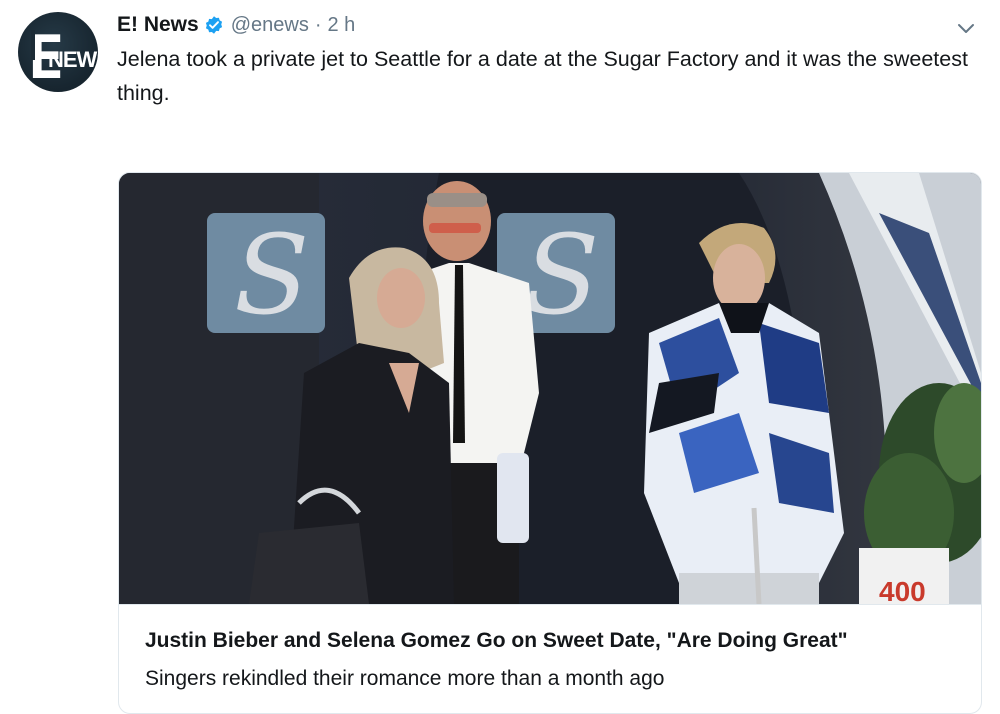 The width and height of the screenshot is (1000, 714). What do you see at coordinates (214, 25) in the screenshot?
I see `verified-badge-icon` at bounding box center [214, 25].